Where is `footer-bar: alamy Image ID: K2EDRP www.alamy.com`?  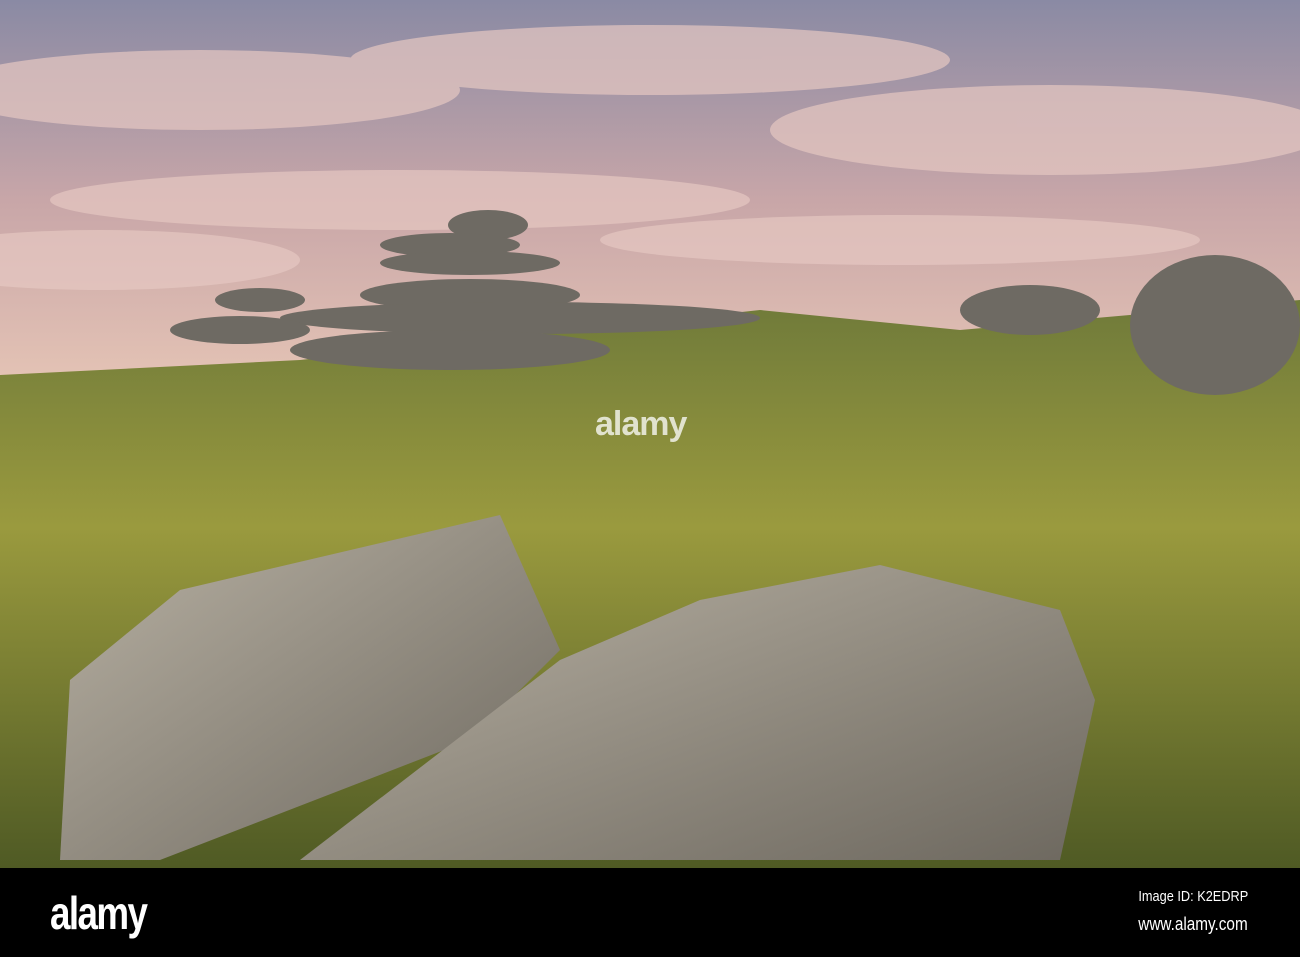
footer-bar: alamy Image ID: K2EDRP www.alamy.com is located at coordinates (650, 912).